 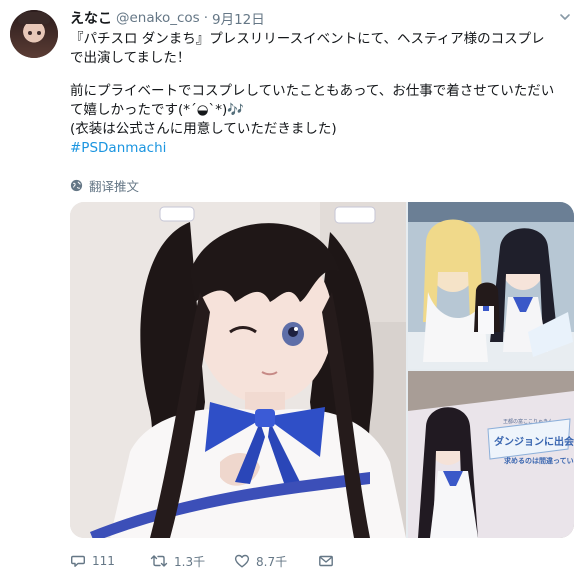 What do you see at coordinates (312, 91) in the screenshot?
I see `tweet-line: 前にプライベートでコスプレしていたこともあって、お仕事で着させていただい` at bounding box center [312, 91].